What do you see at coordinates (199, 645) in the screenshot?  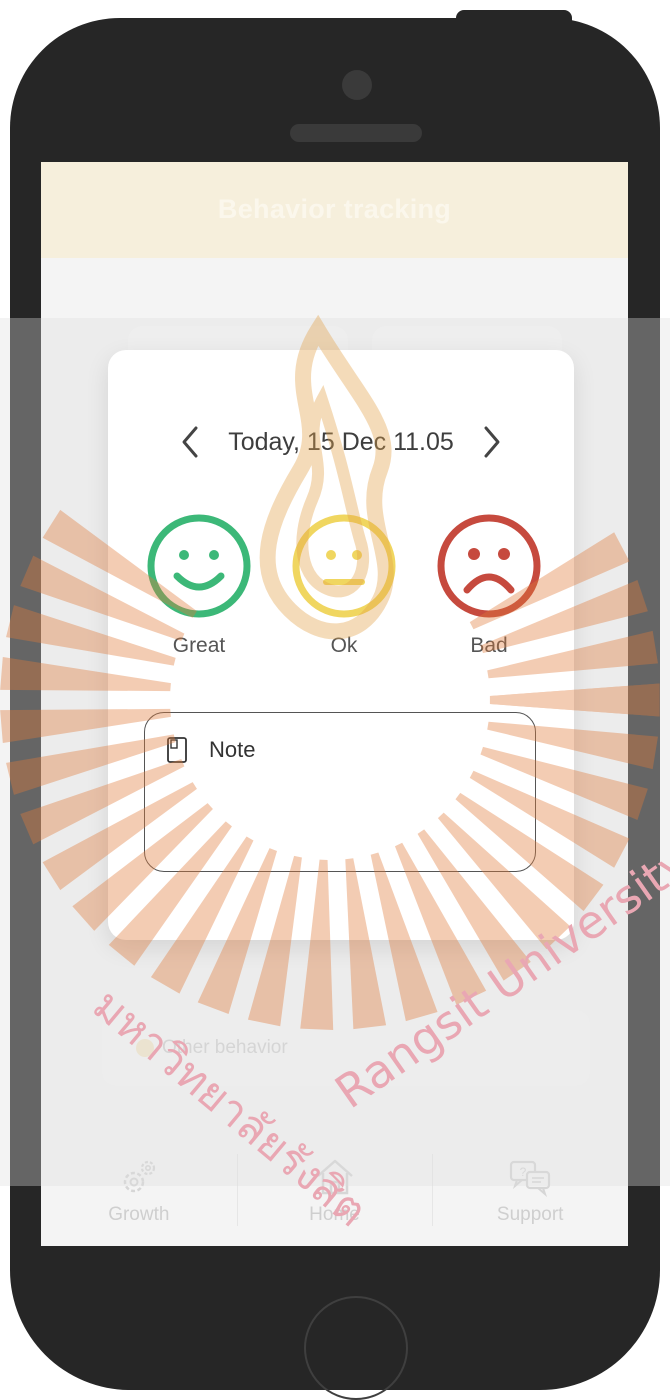 I see `mood-label: Great` at bounding box center [199, 645].